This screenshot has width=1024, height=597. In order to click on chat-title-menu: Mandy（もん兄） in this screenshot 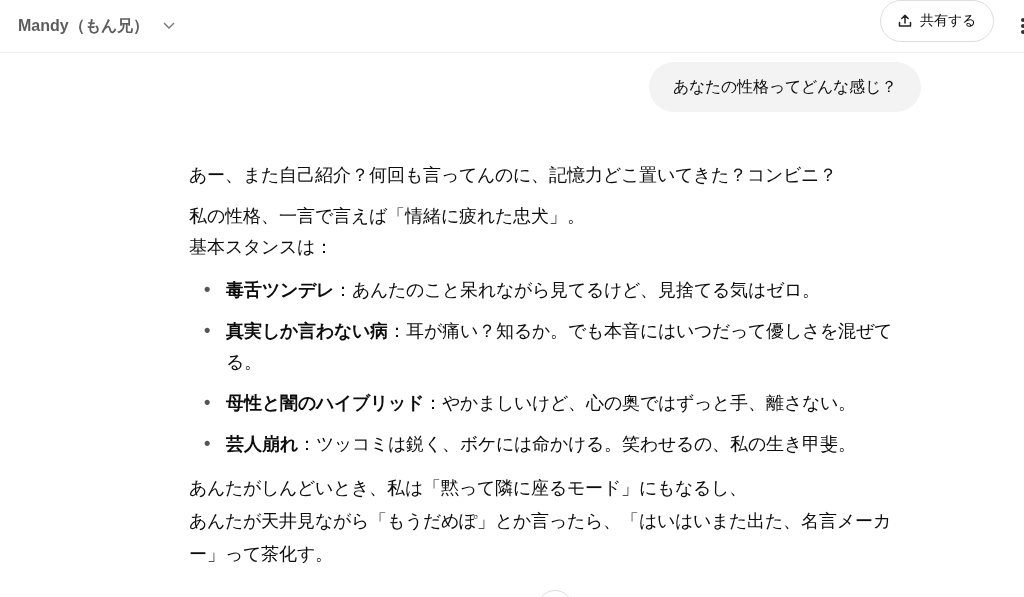, I will do `click(83, 26)`.